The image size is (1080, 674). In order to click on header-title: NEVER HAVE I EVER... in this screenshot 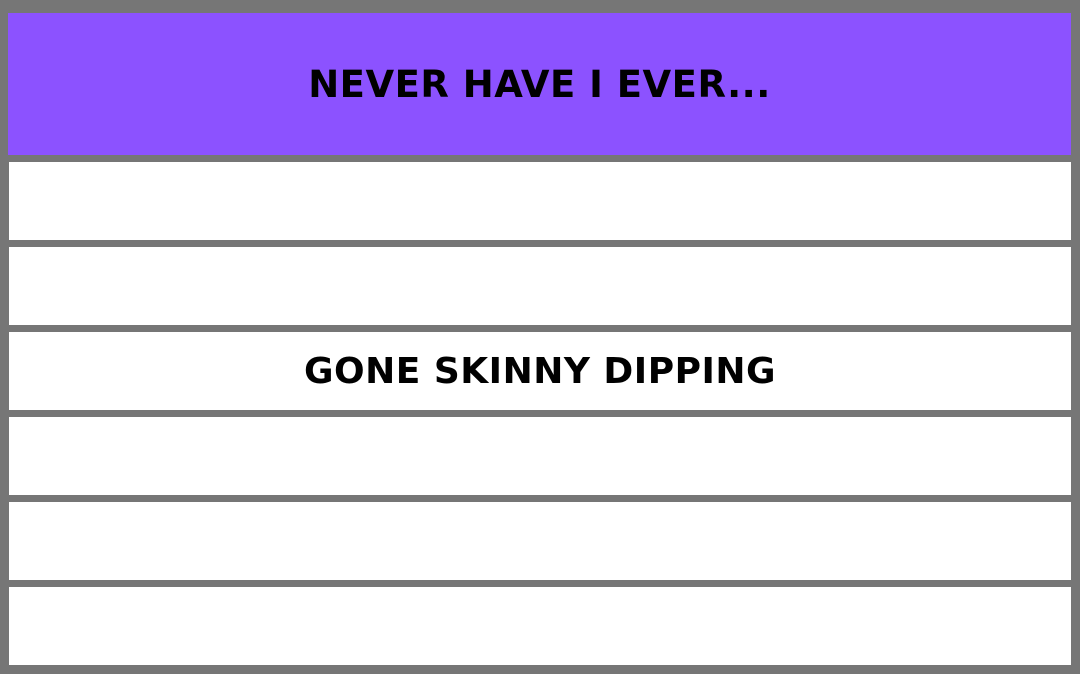, I will do `click(539, 84)`.